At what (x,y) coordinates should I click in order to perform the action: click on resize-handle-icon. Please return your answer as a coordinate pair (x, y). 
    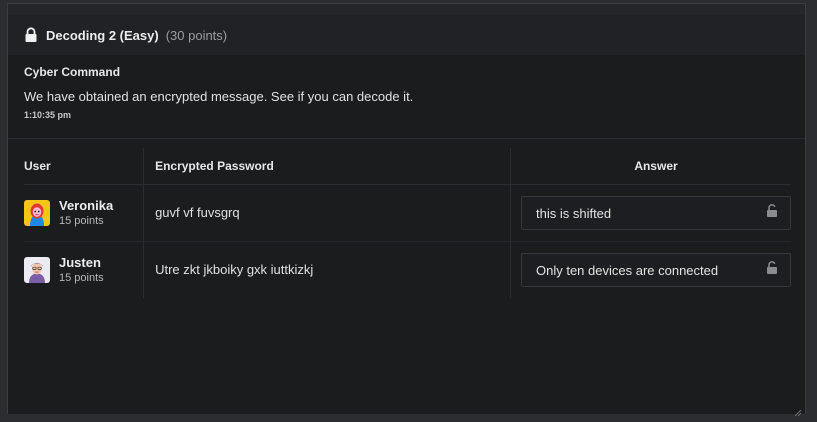
    Looking at the image, I should click on (798, 410).